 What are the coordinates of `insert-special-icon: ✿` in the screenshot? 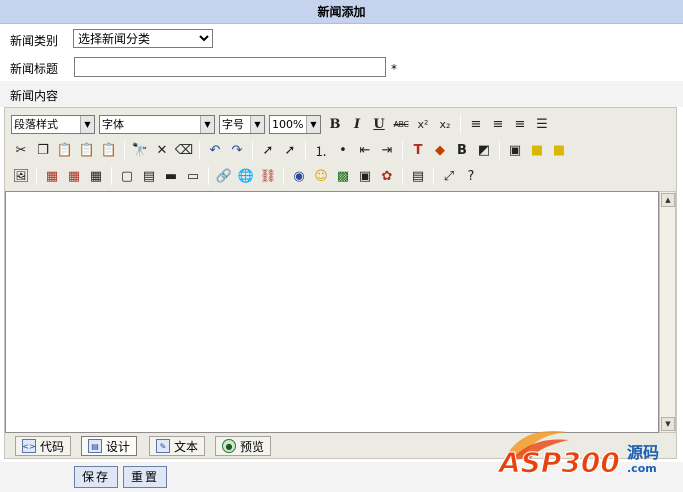 It's located at (387, 176).